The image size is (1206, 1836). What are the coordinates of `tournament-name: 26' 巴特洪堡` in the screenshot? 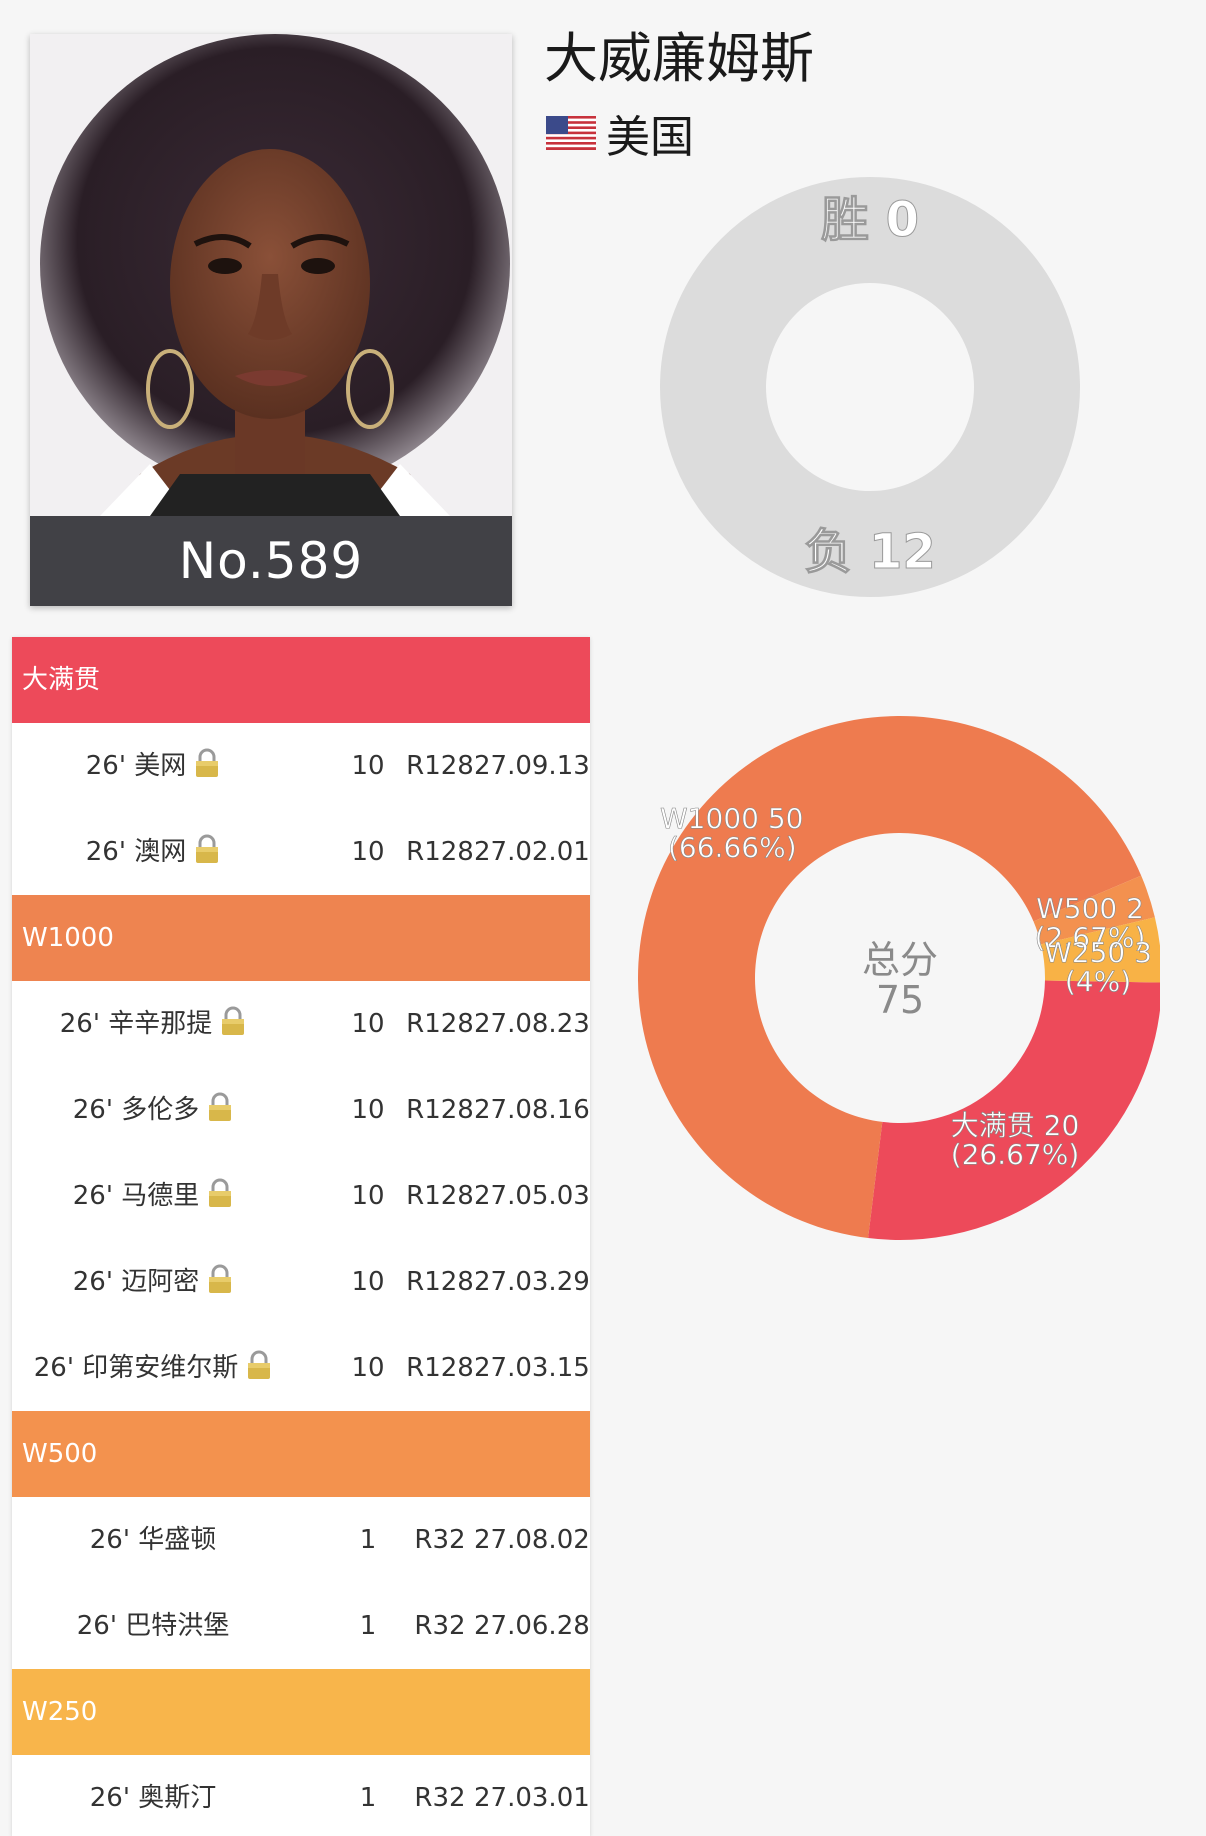 It's located at (153, 1626).